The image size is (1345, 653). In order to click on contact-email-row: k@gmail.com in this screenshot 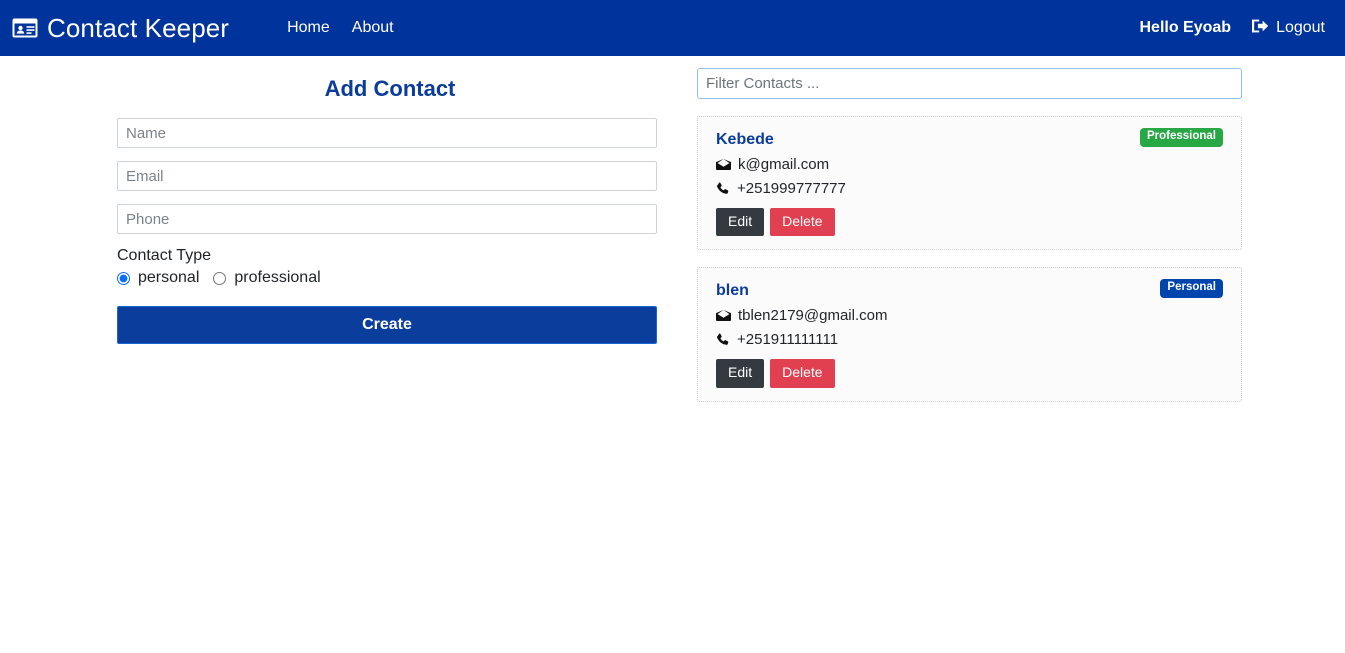, I will do `click(971, 164)`.